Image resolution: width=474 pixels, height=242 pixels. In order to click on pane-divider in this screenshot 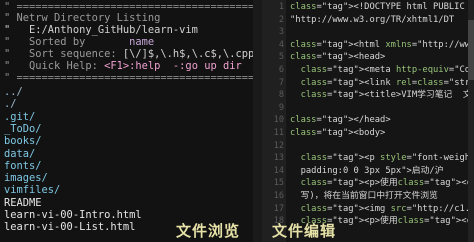, I will do `click(257, 121)`.